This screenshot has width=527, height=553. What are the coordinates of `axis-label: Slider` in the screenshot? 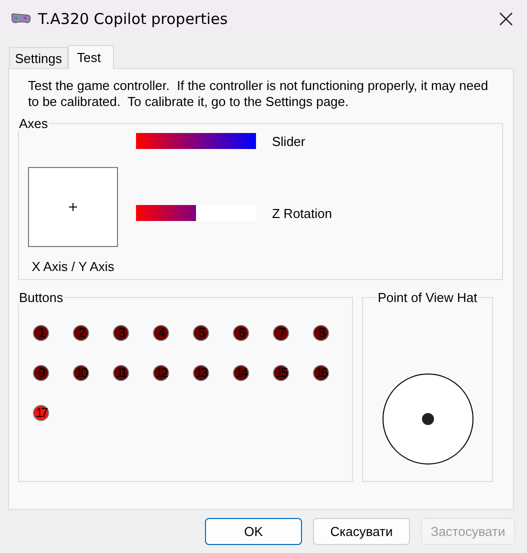 It's located at (289, 141).